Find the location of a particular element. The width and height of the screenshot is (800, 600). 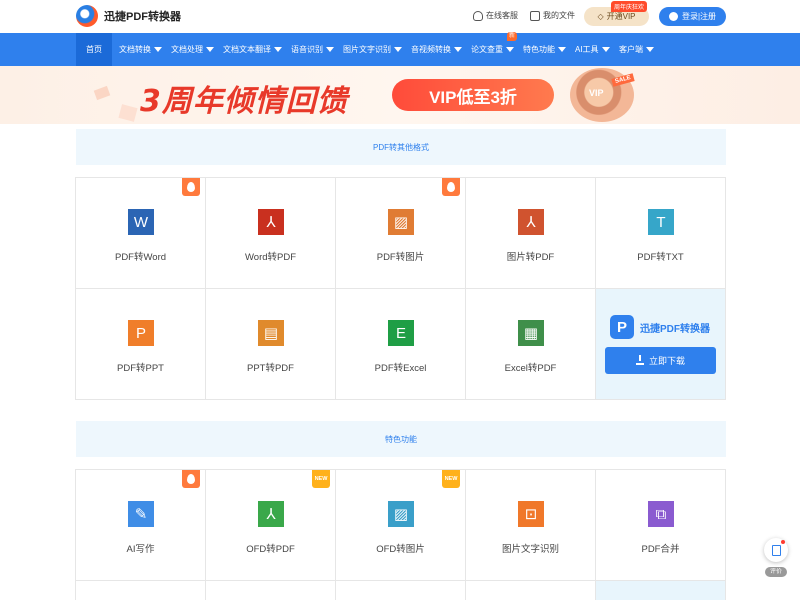

feedback-label: 评价 is located at coordinates (776, 572).